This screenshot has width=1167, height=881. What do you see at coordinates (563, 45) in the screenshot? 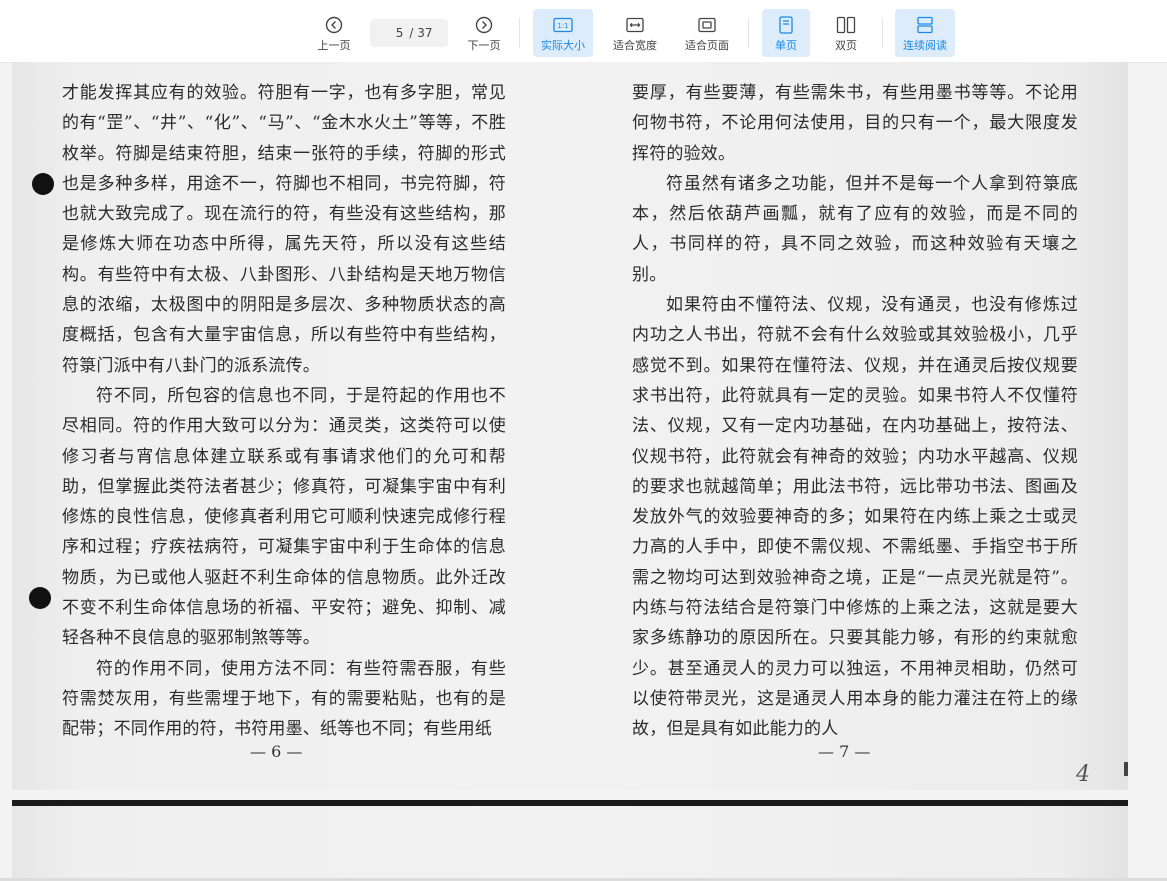
I see `actual-size-label: 实际大小` at bounding box center [563, 45].